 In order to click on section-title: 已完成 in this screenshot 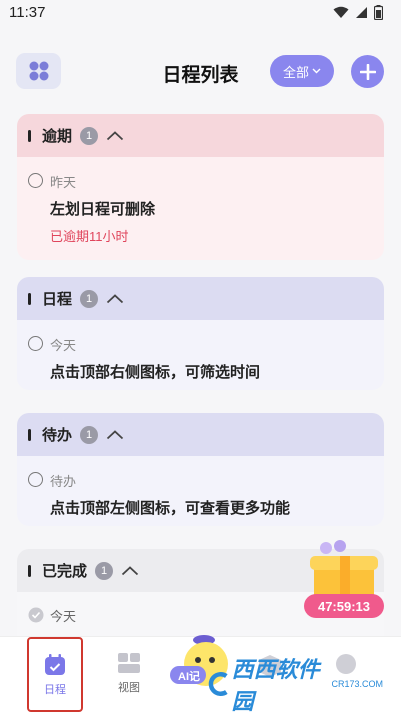, I will do `click(65, 571)`.